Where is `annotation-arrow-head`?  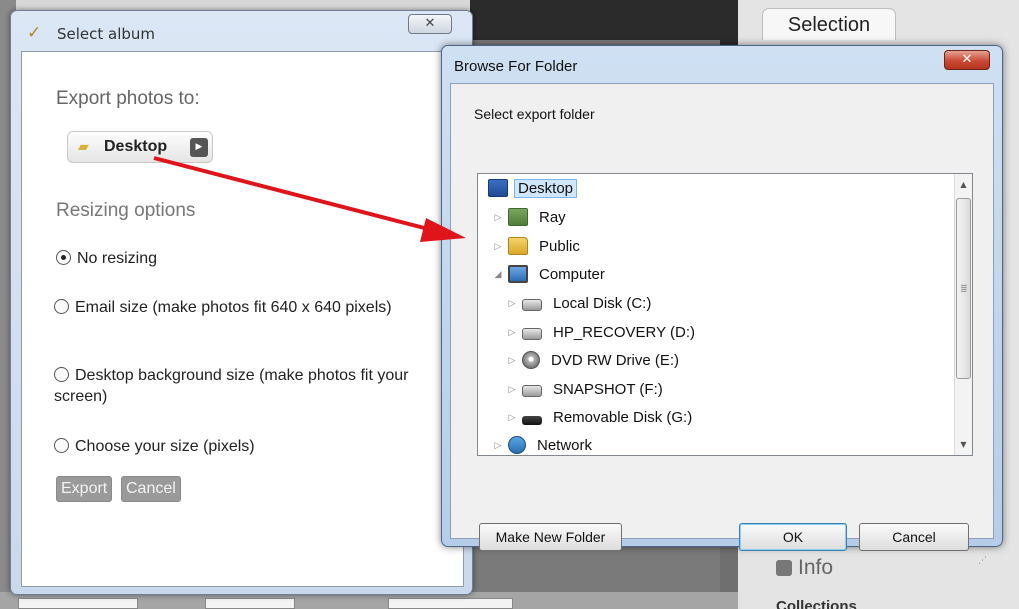
annotation-arrow-head is located at coordinates (443, 230).